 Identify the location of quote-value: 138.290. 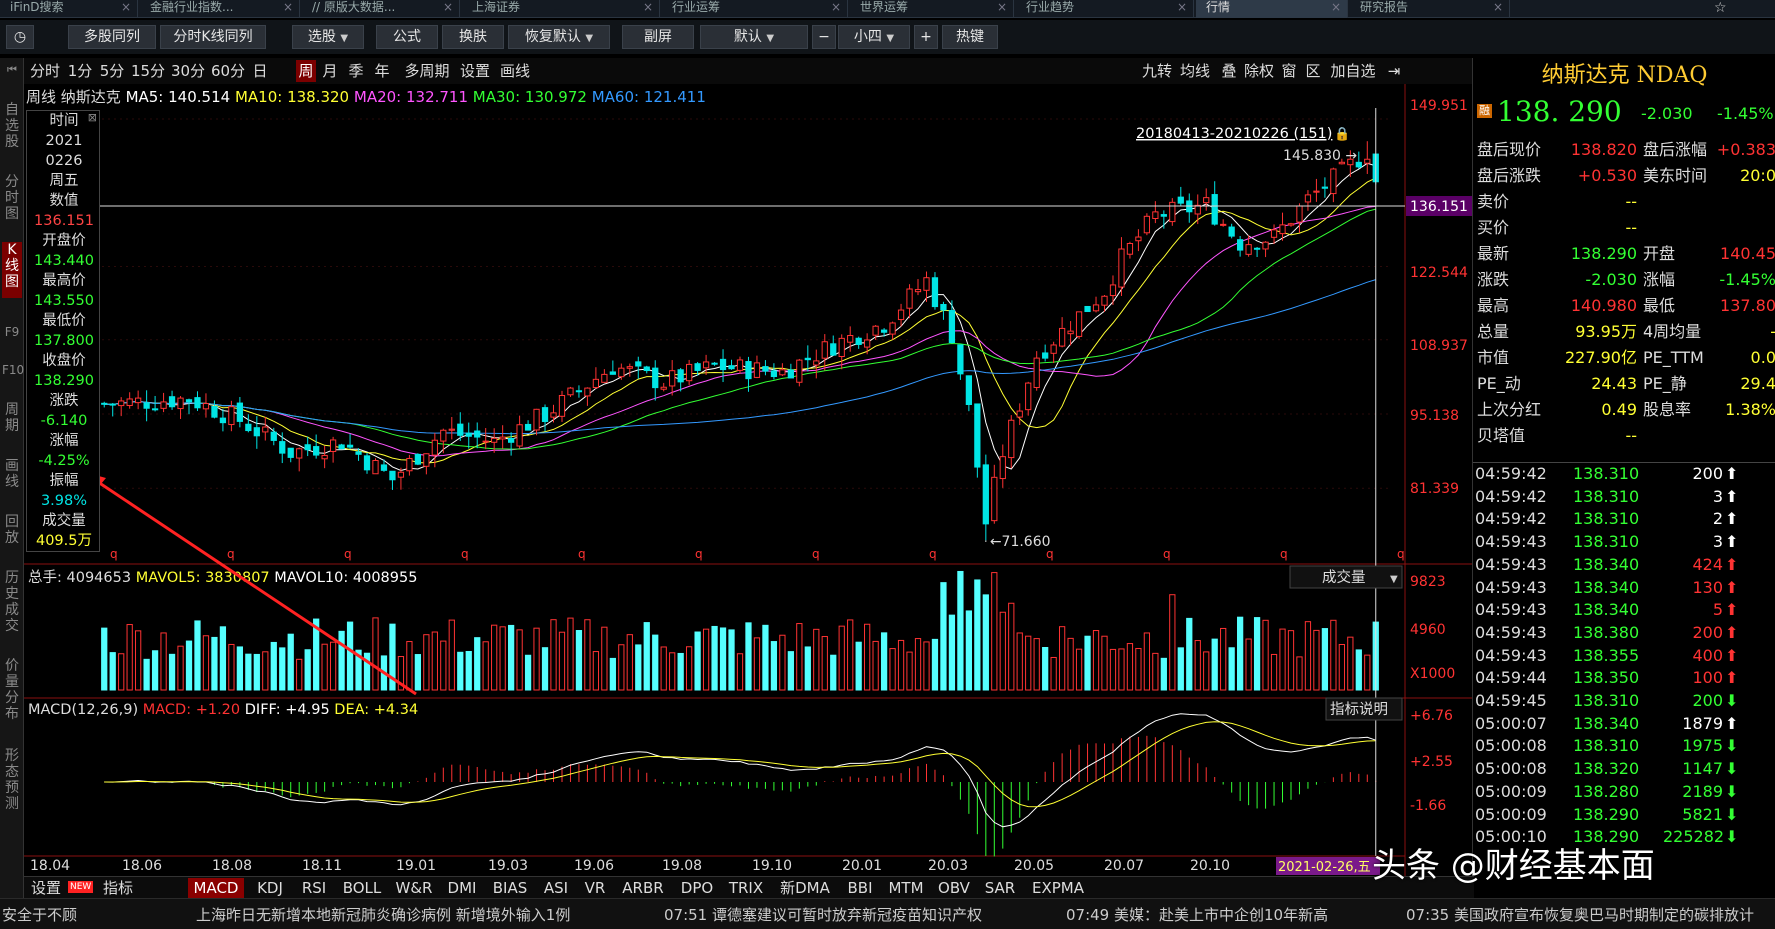
(1603, 253).